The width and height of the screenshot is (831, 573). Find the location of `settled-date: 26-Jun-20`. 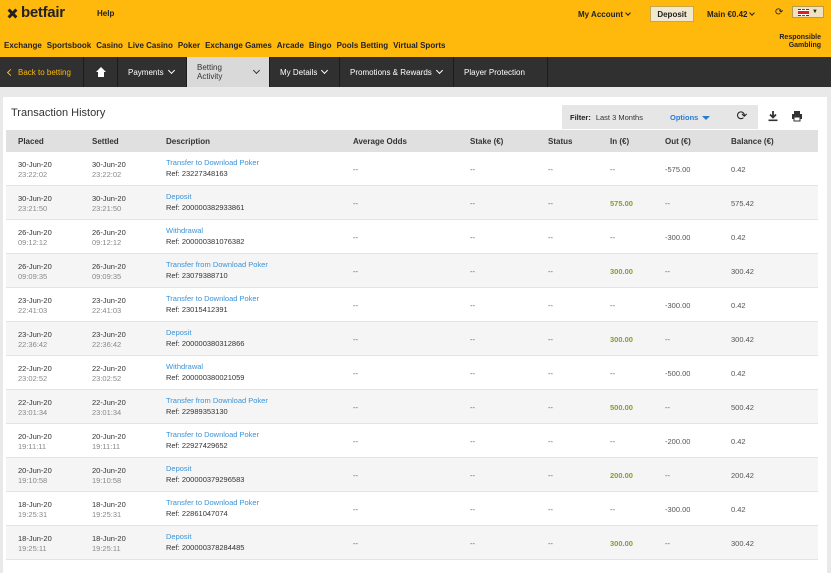

settled-date: 26-Jun-20 is located at coordinates (109, 266).